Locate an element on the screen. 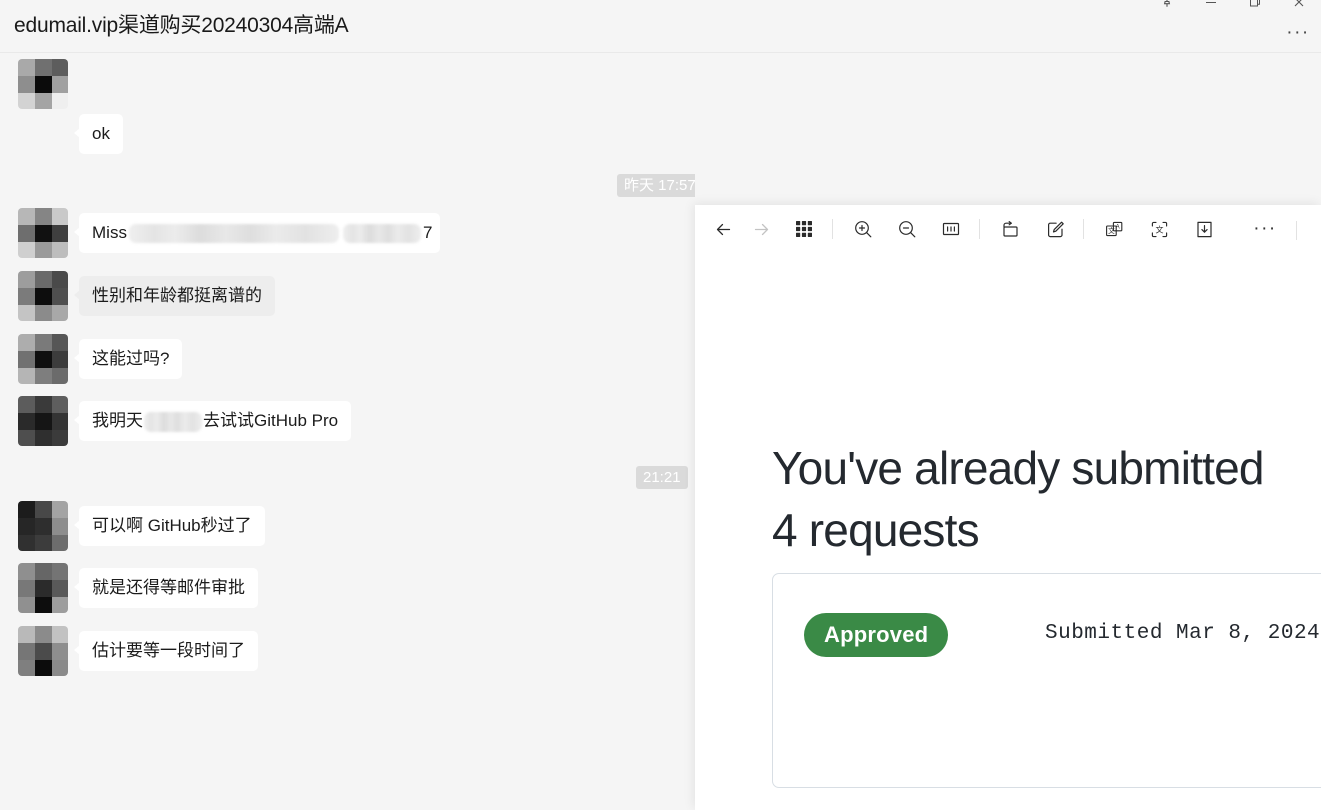  window-controls is located at coordinates (1233, 8).